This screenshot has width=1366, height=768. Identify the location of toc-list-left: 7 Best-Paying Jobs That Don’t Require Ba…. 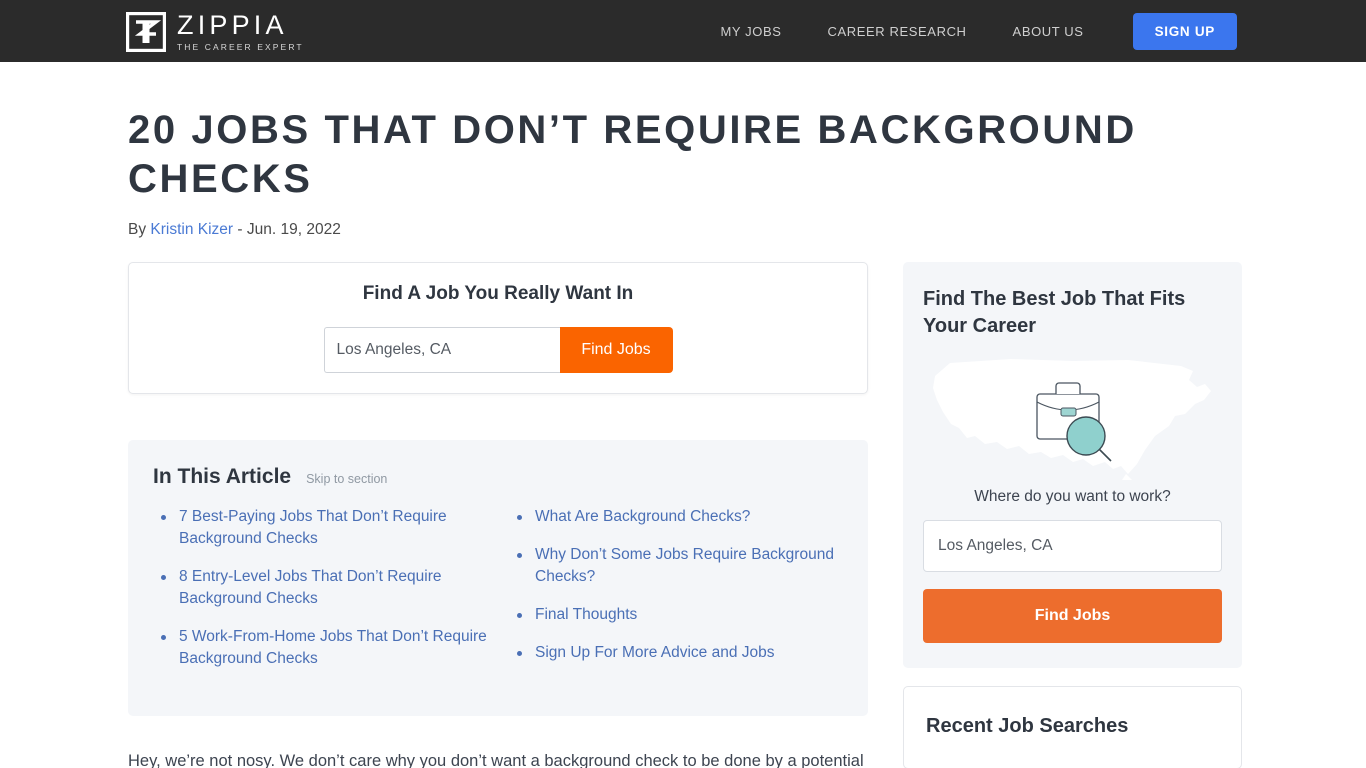
(320, 588).